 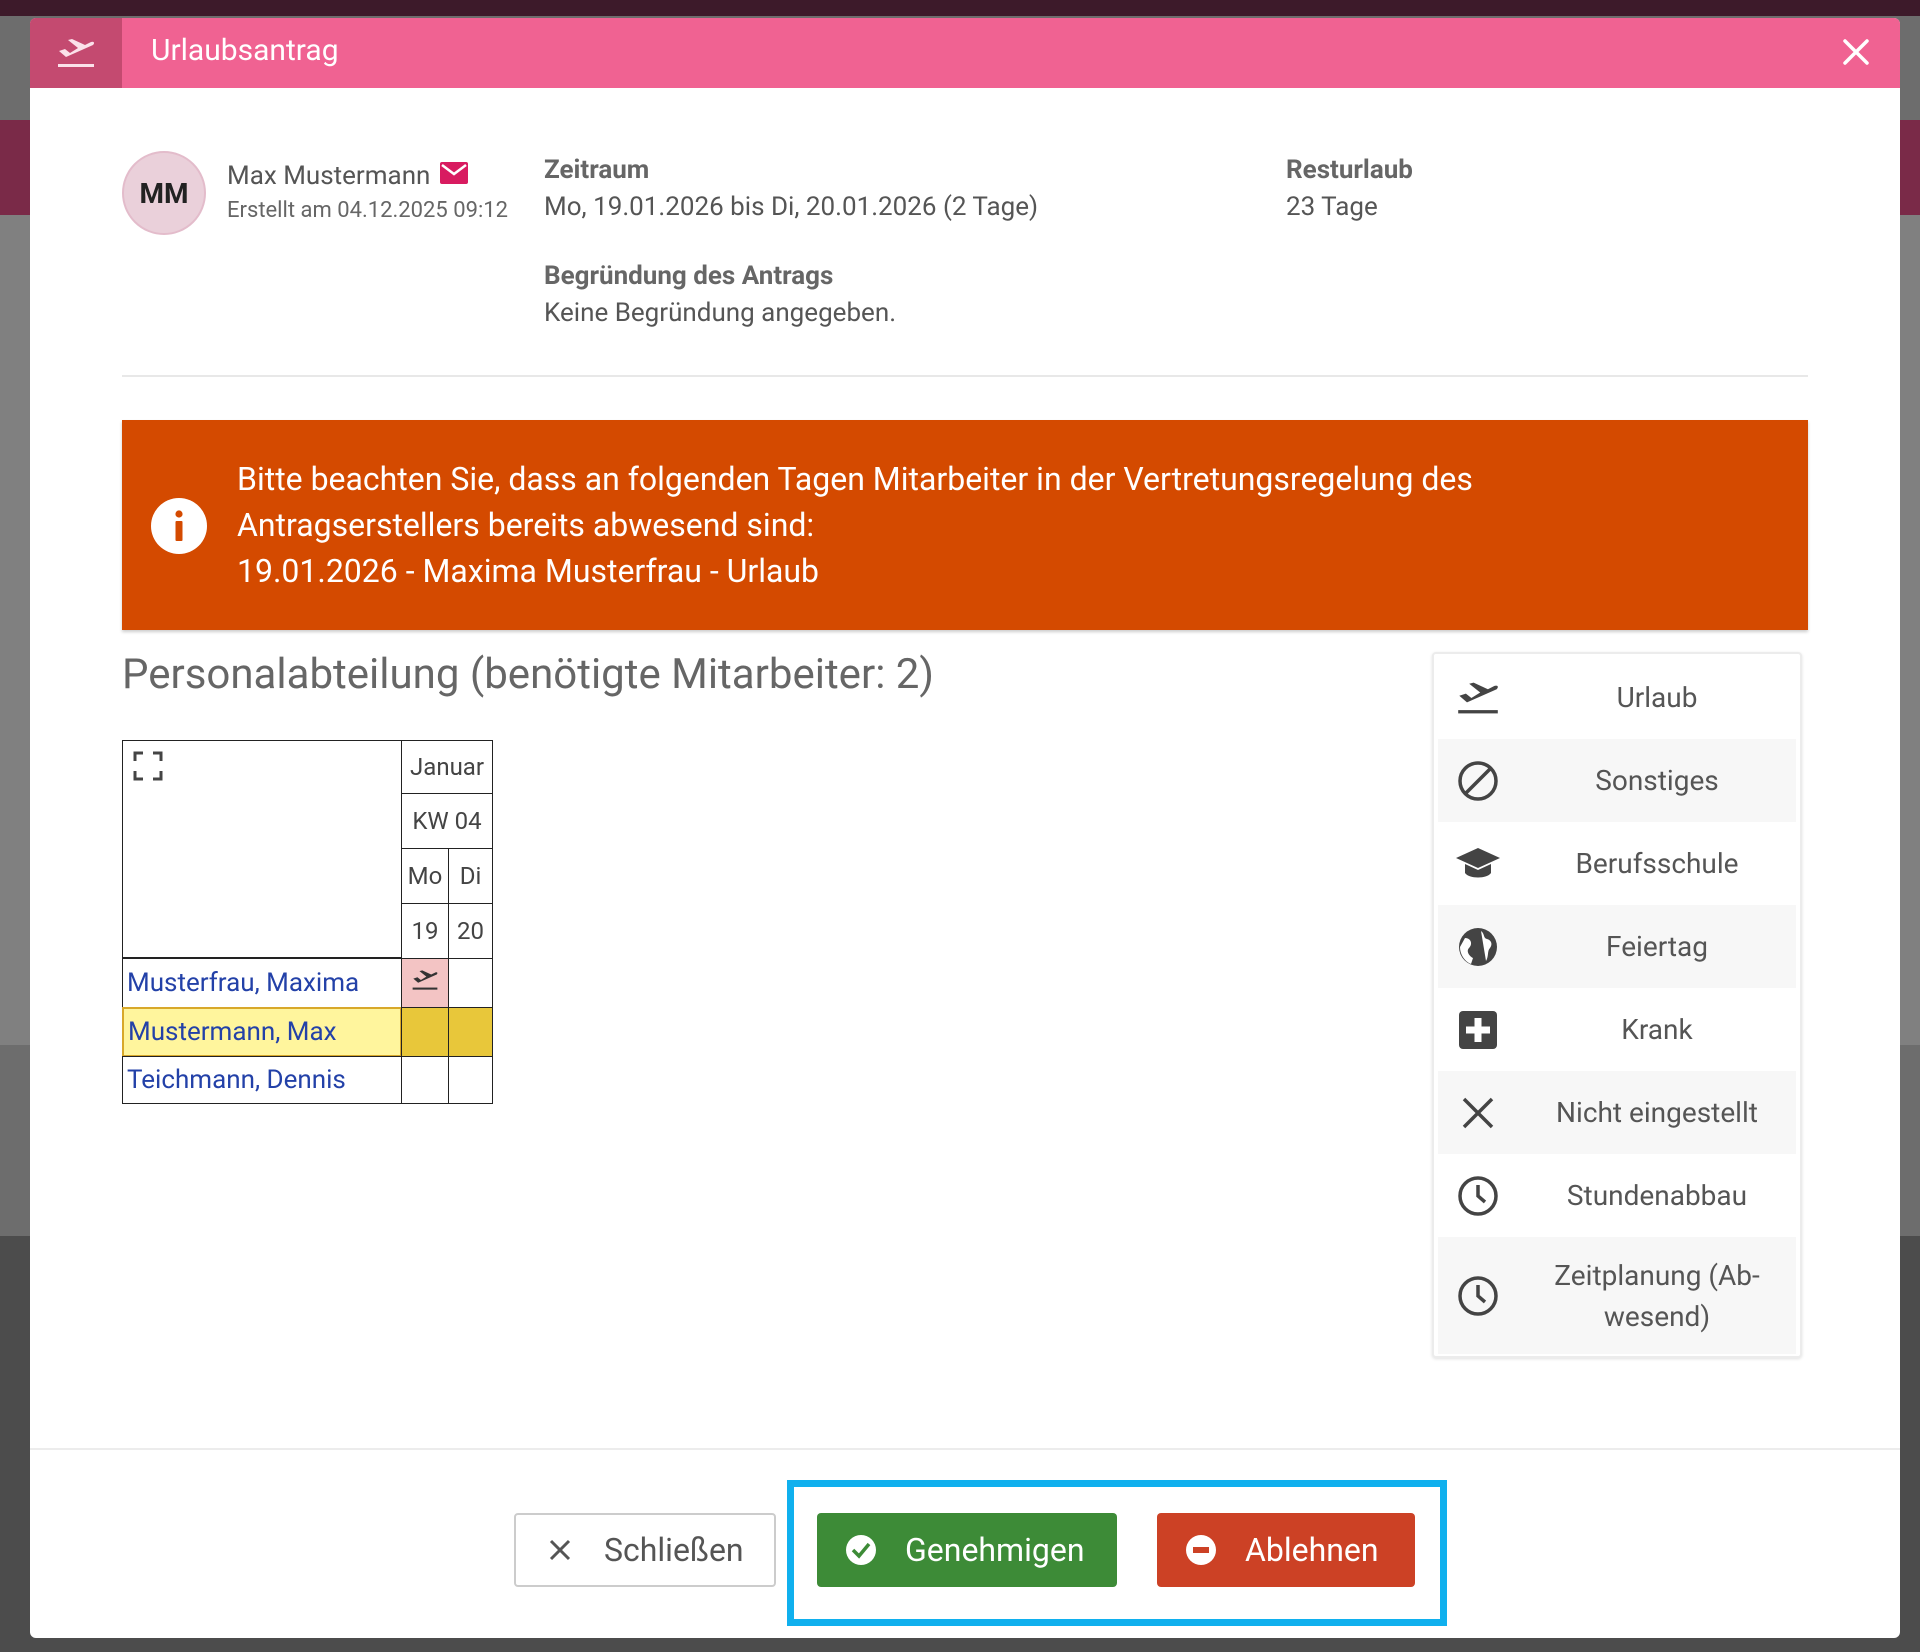 I want to click on envelope-icon, so click(x=454, y=176).